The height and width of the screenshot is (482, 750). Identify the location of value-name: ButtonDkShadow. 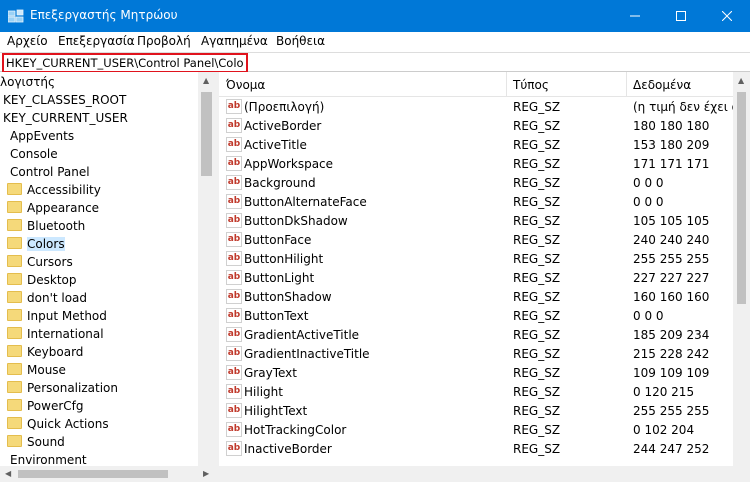
(296, 221).